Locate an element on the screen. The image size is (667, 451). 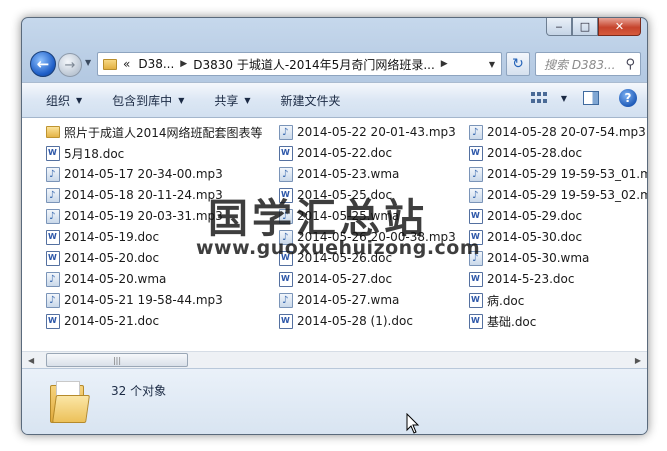
file-item: 2014-05-21 19-58-44.mp3 is located at coordinates (134, 300).